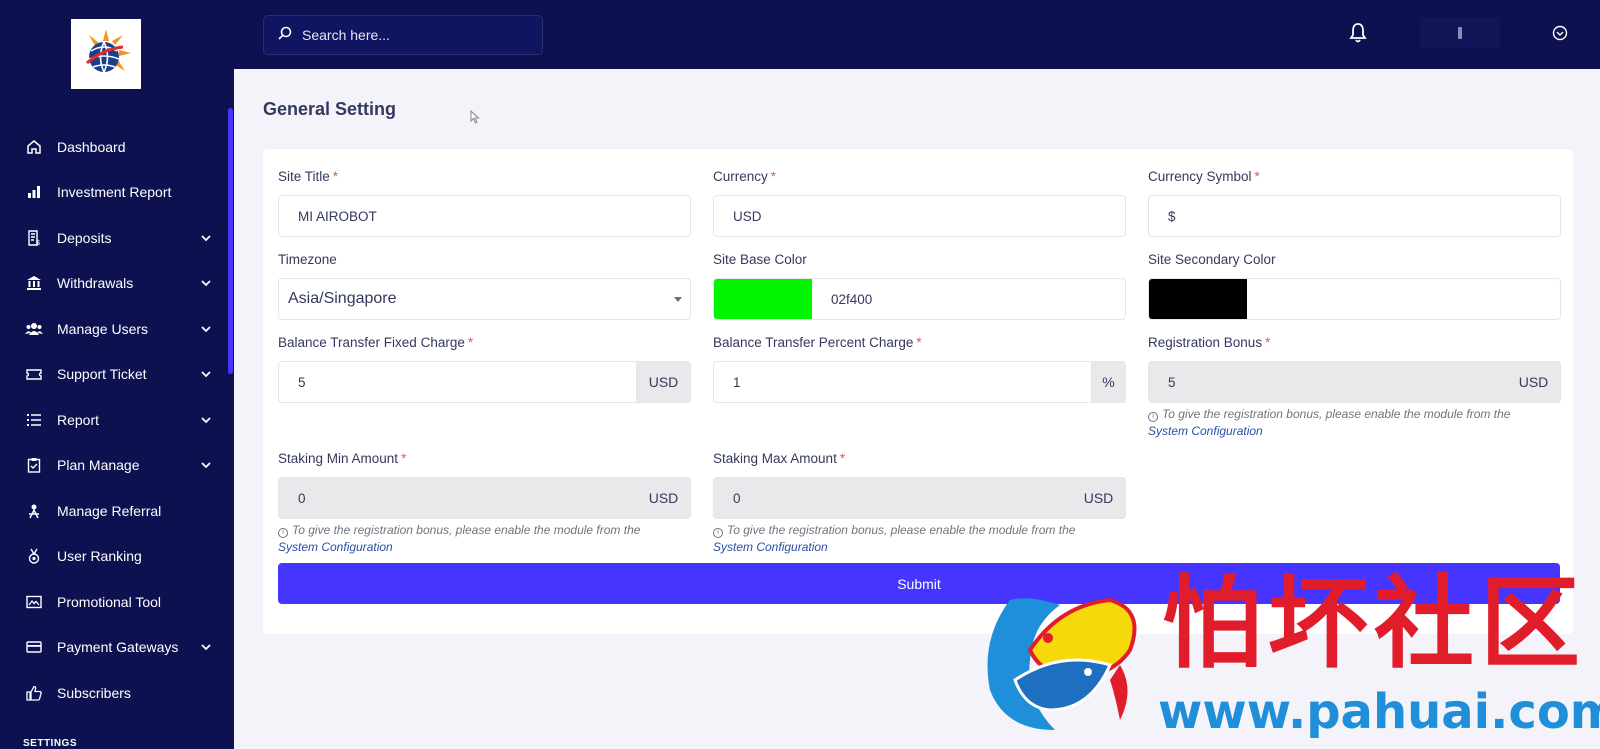  I want to click on staking-max-value: 0, so click(737, 498).